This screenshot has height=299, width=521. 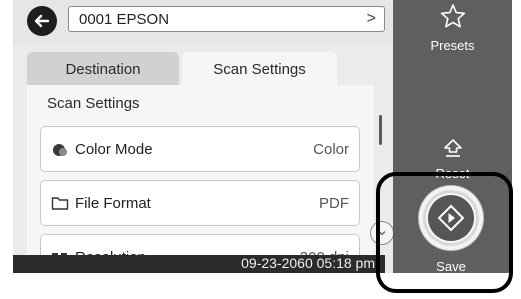 I want to click on section-title: Scan Settings, so click(x=93, y=103).